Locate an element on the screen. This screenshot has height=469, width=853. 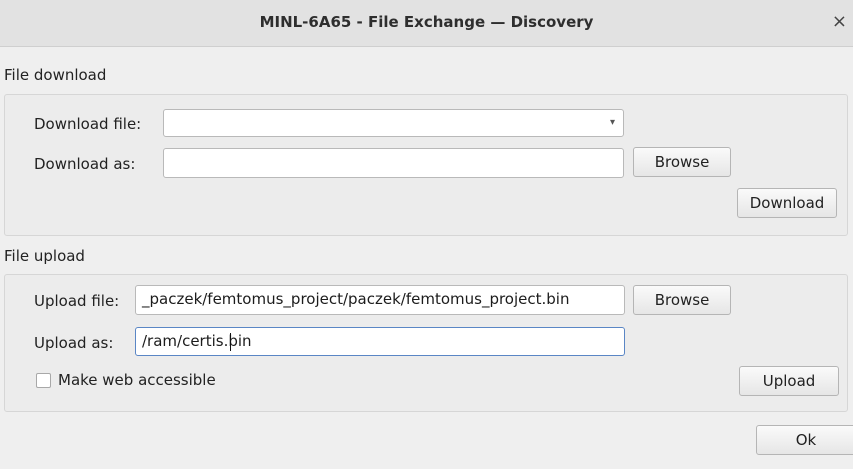
title-bar: MINL-6A65 - File Exchange — Discovery × is located at coordinates (426, 23).